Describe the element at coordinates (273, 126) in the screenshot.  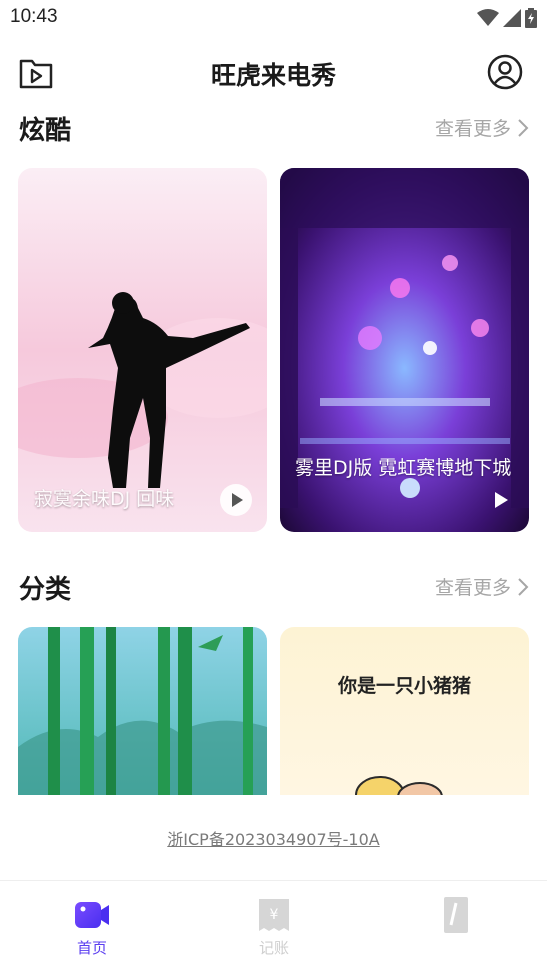
I see `section-header-cool: 炫酷 查看更多` at that location.